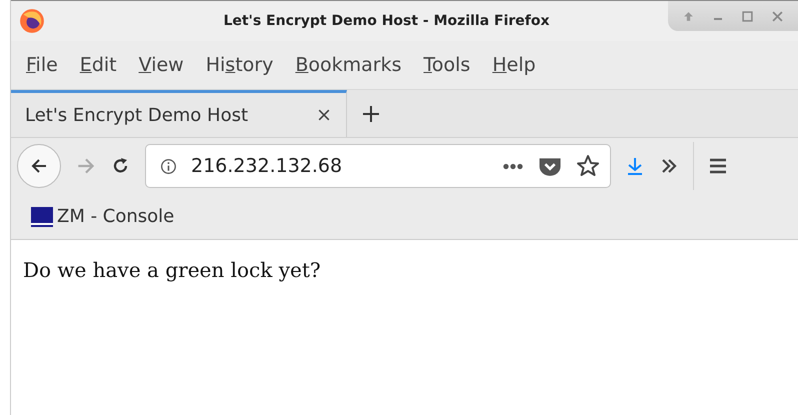  I want to click on close-icon, so click(324, 115).